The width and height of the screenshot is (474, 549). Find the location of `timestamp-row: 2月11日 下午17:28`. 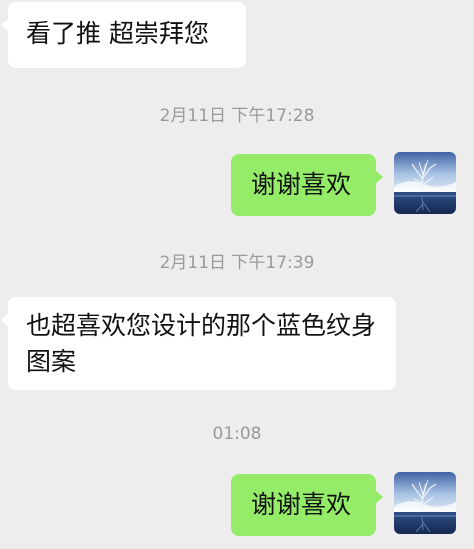

timestamp-row: 2月11日 下午17:28 is located at coordinates (237, 113).